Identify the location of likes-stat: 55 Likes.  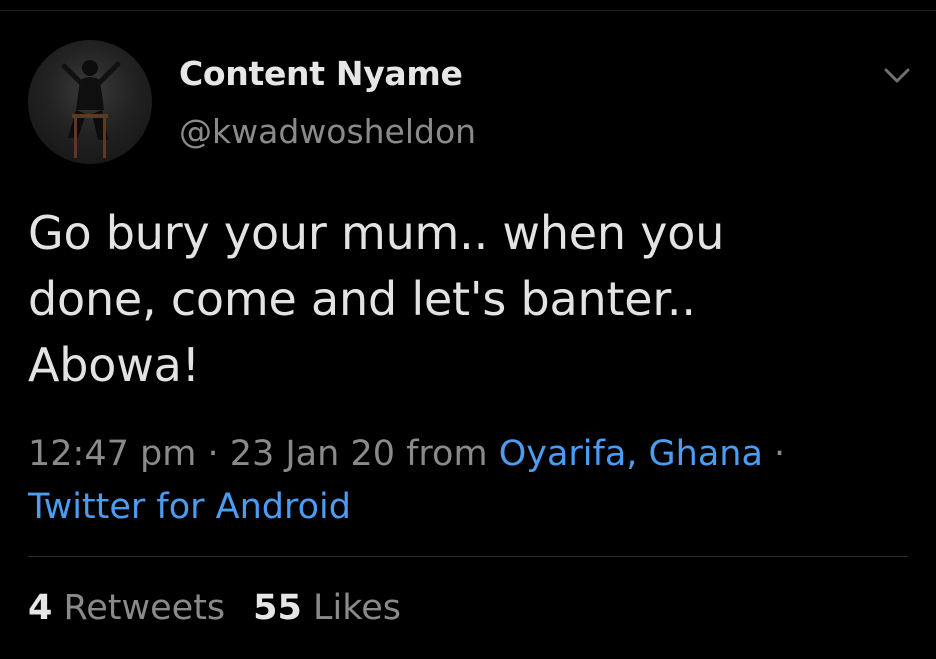
(327, 608).